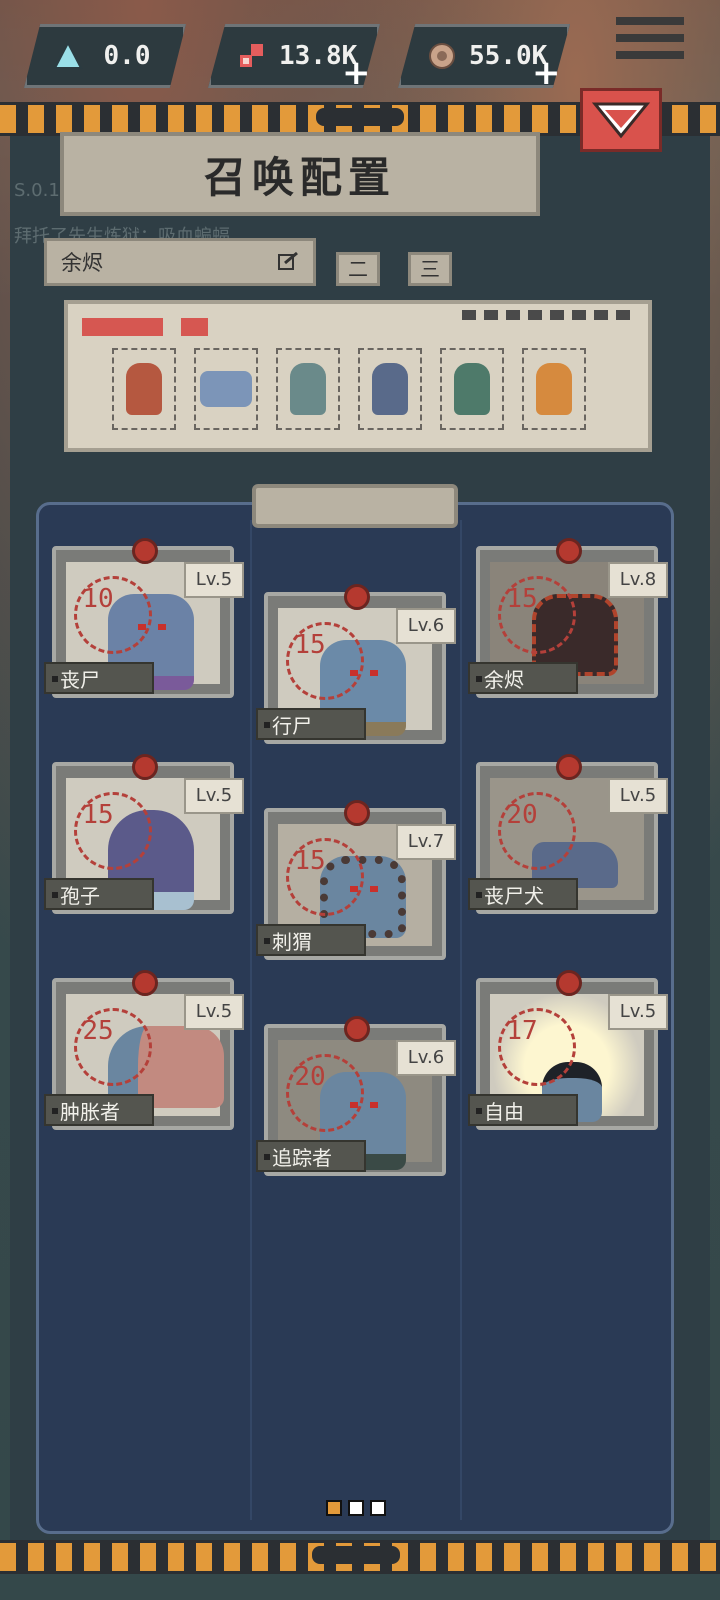 The height and width of the screenshot is (1600, 720). What do you see at coordinates (144, 1050) in the screenshot?
I see `monster-card-bloater: 25 Lv.5 肿胀者` at bounding box center [144, 1050].